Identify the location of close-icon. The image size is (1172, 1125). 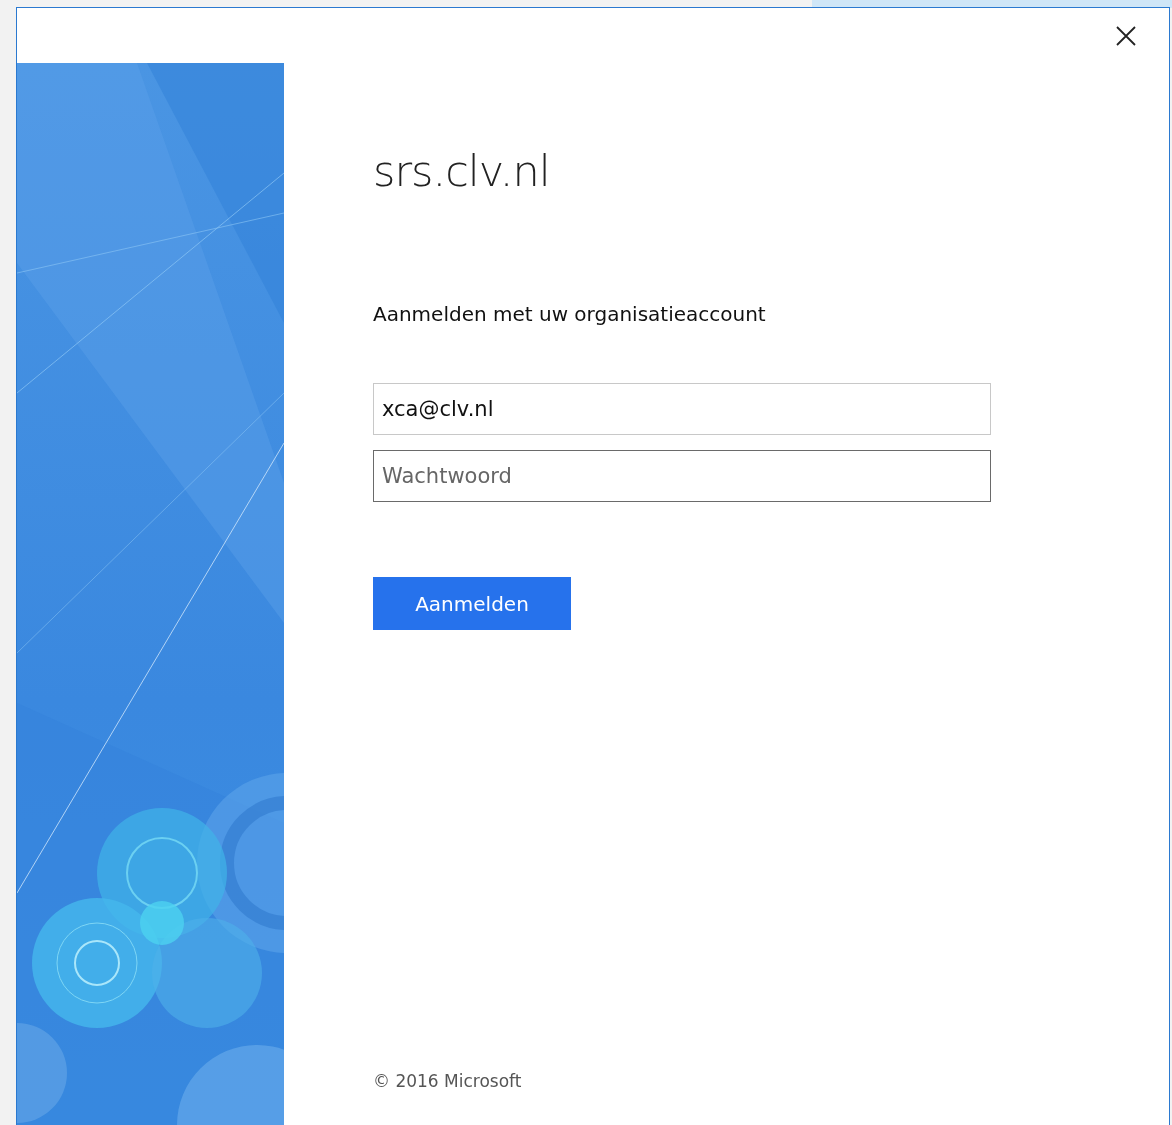
(1126, 35).